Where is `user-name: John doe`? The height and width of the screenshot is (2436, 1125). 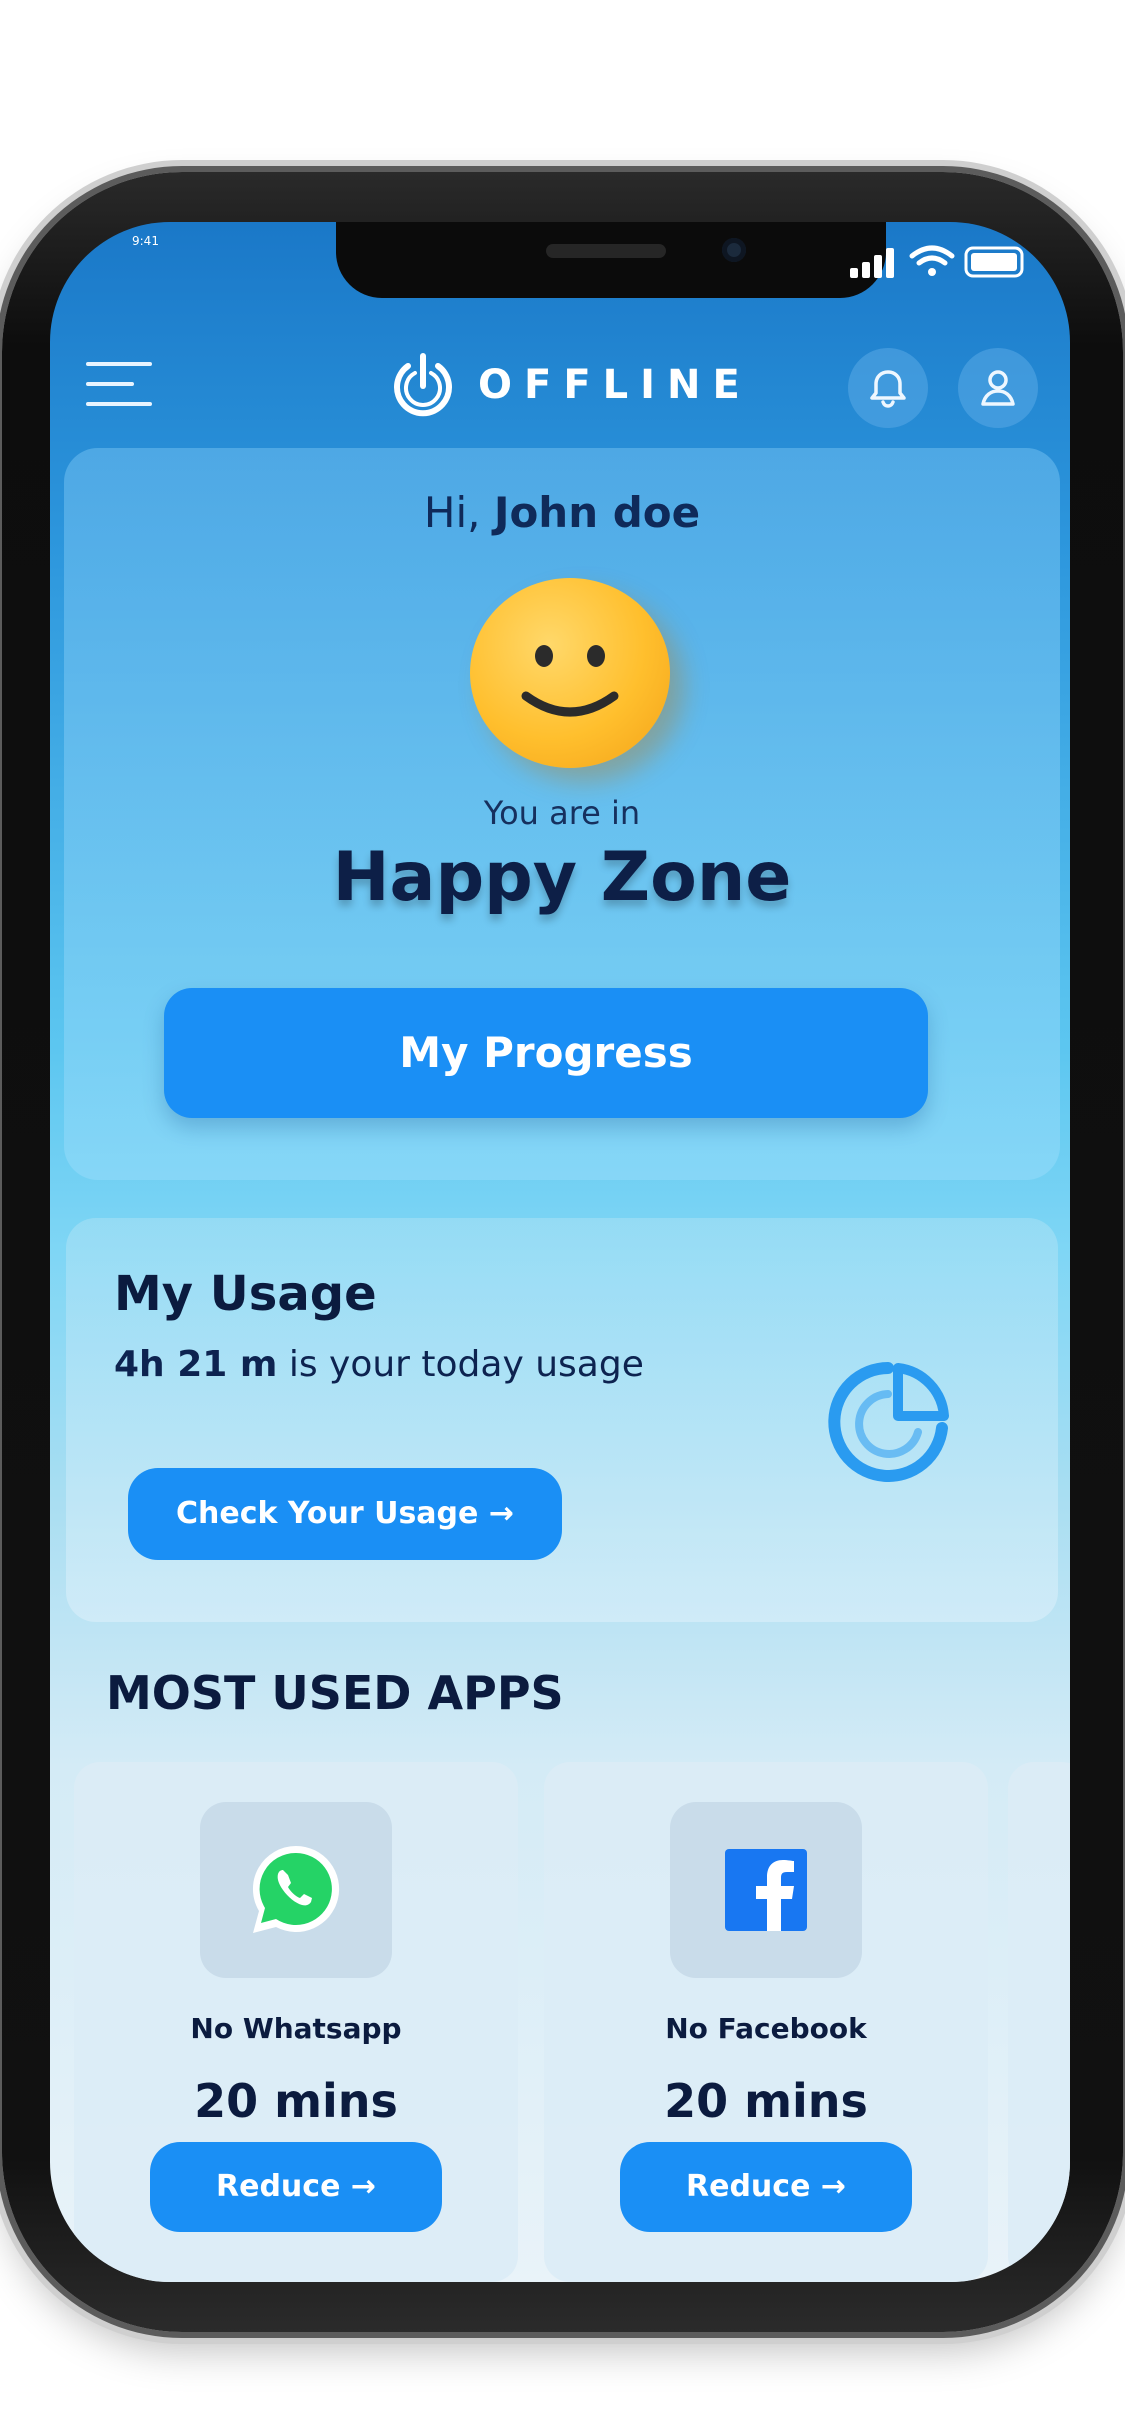 user-name: John doe is located at coordinates (597, 512).